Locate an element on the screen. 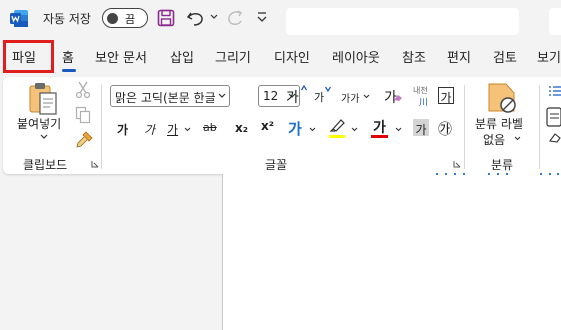  font-launcher-icon is located at coordinates (457, 164).